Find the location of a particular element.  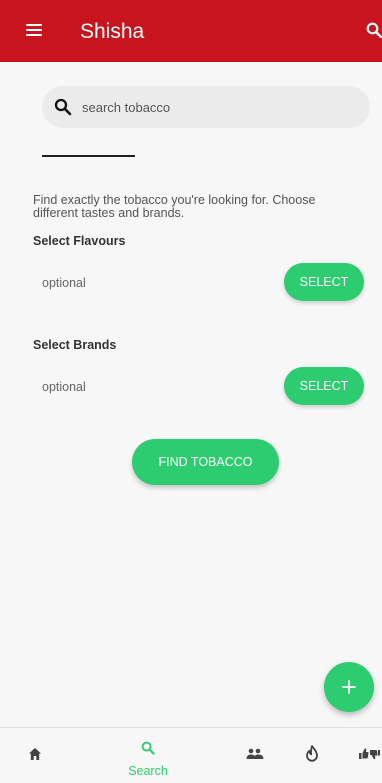

app-title: Shisha is located at coordinates (112, 31).